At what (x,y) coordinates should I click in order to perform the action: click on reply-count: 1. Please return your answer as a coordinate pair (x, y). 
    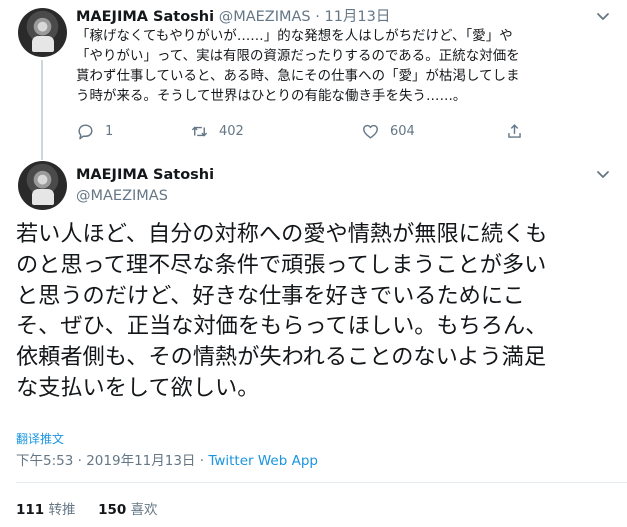
    Looking at the image, I should click on (109, 131).